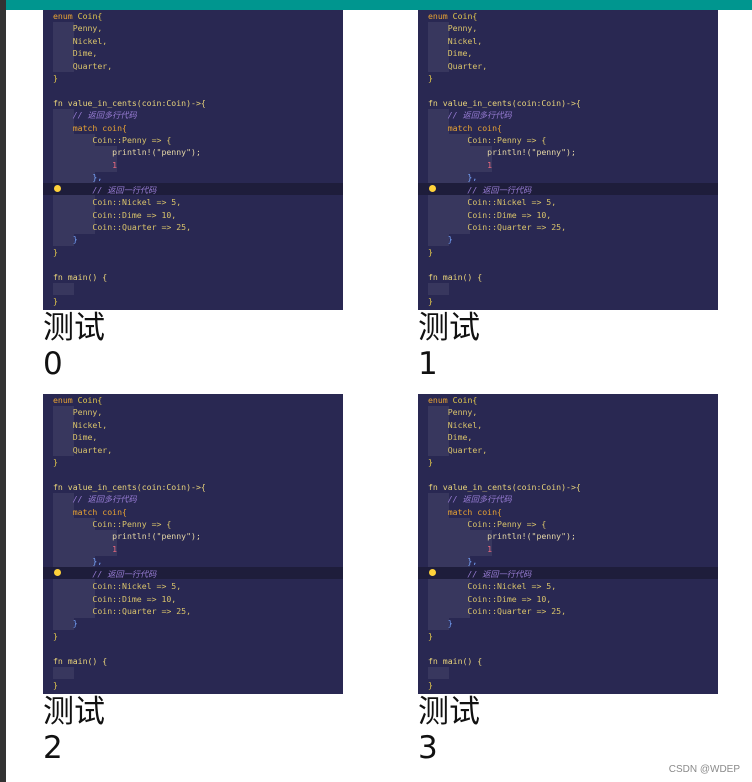 Image resolution: width=752 pixels, height=782 pixels. Describe the element at coordinates (376, 5) in the screenshot. I see `top-accent-bar` at that location.